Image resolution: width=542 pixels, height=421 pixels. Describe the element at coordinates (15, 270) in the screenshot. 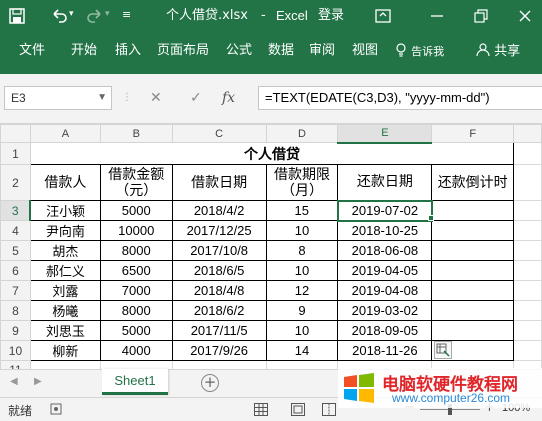

I see `row-header: 6` at that location.